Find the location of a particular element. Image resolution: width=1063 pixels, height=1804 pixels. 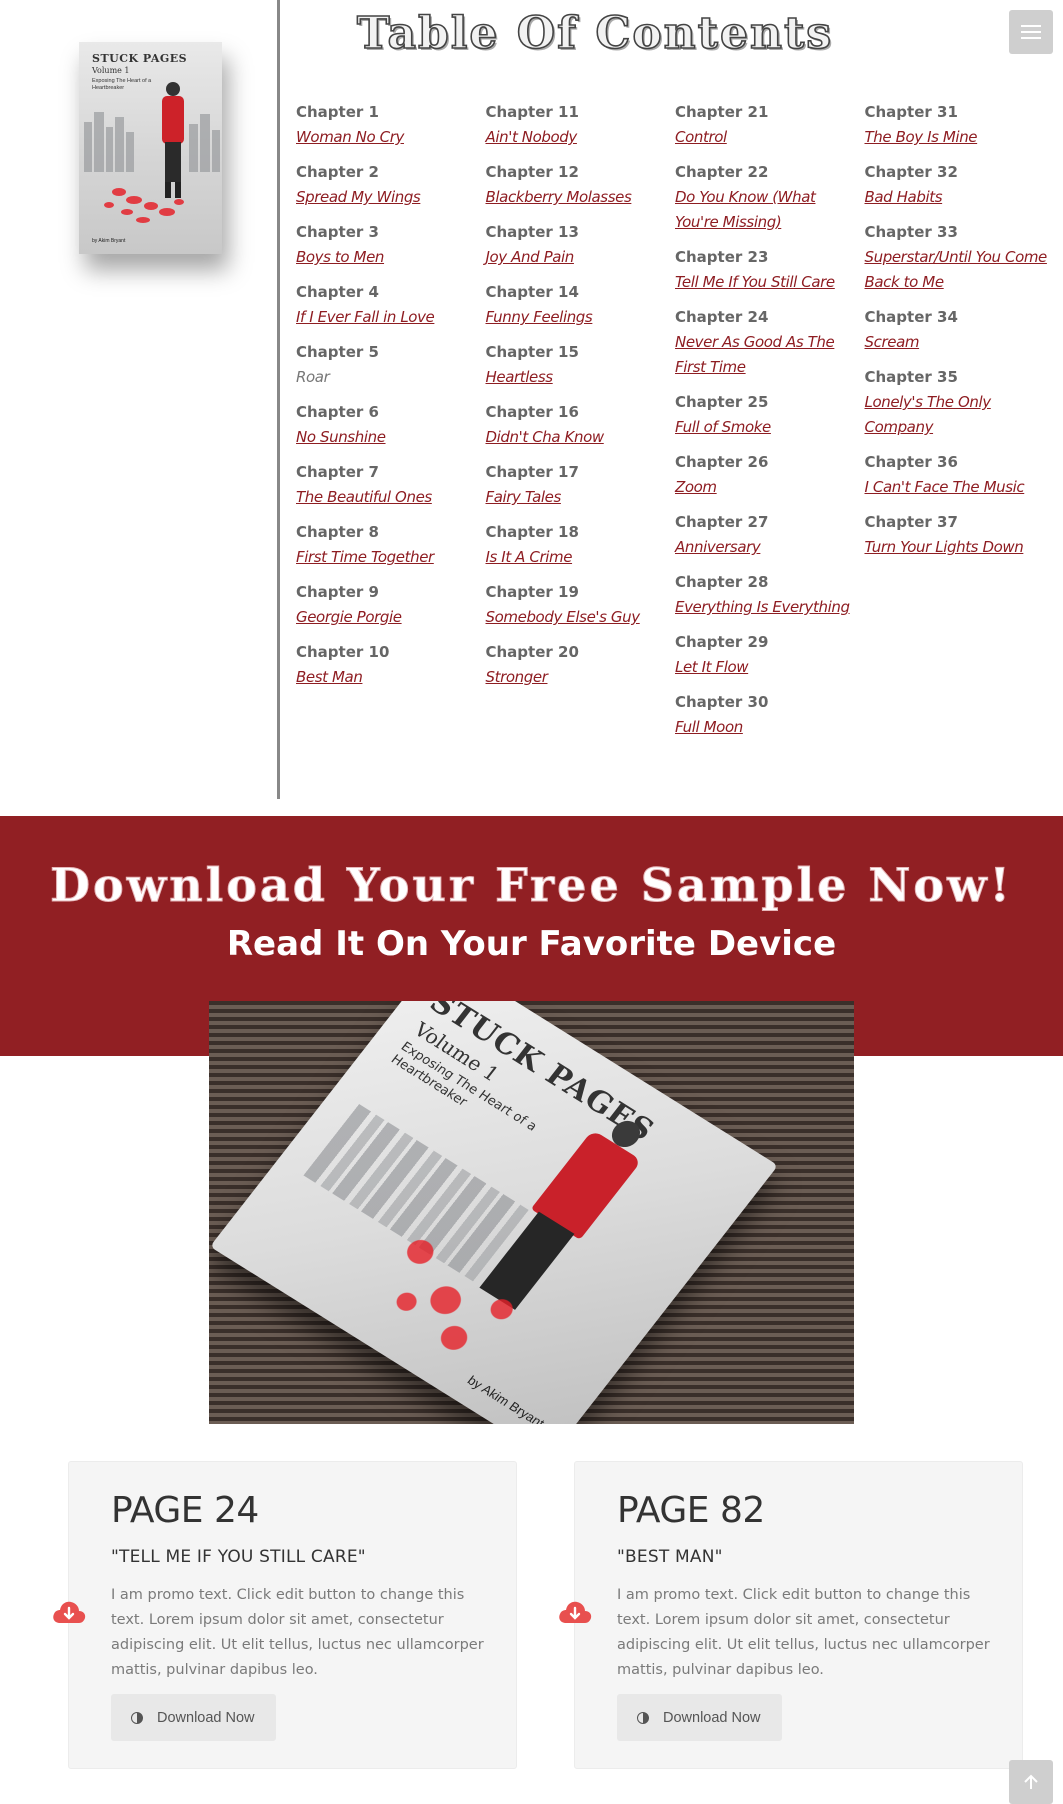

chapter-link: Full of Smoke is located at coordinates (766, 427).